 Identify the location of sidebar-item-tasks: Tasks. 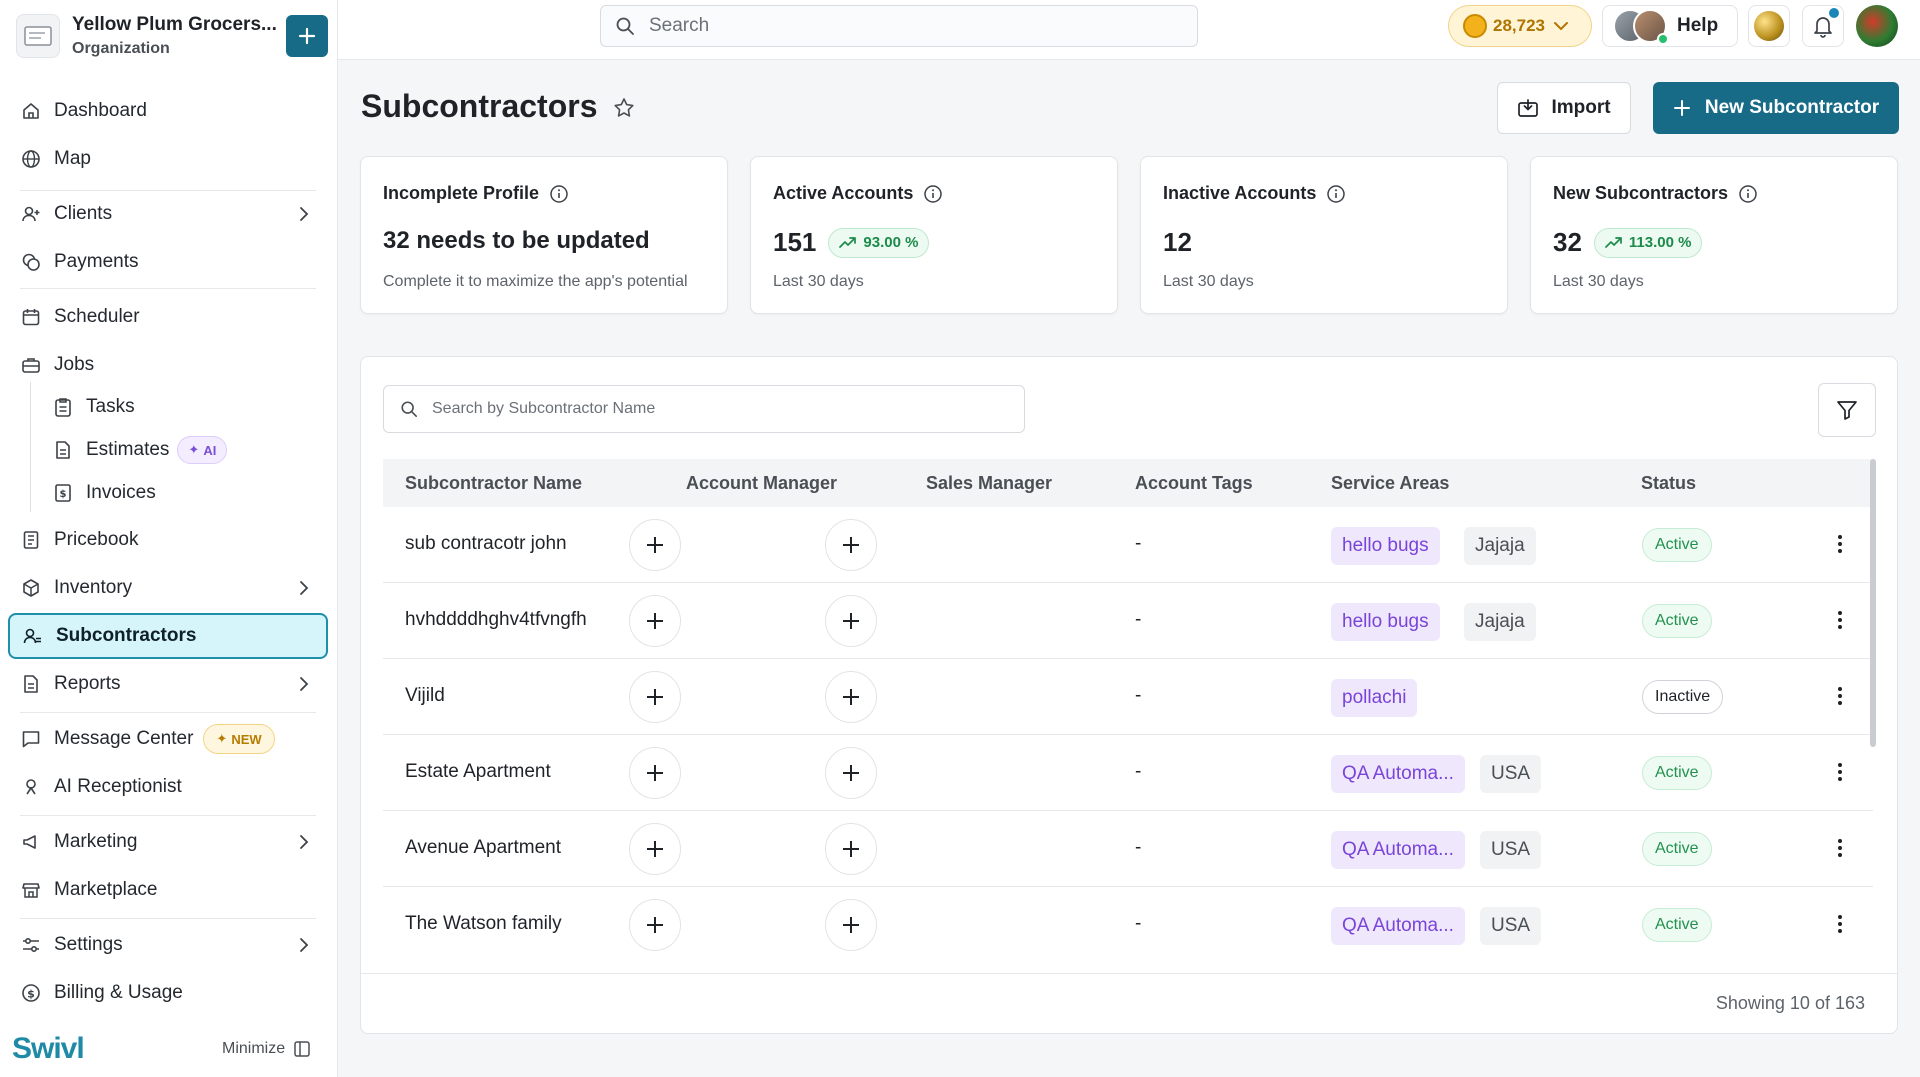
(184, 407).